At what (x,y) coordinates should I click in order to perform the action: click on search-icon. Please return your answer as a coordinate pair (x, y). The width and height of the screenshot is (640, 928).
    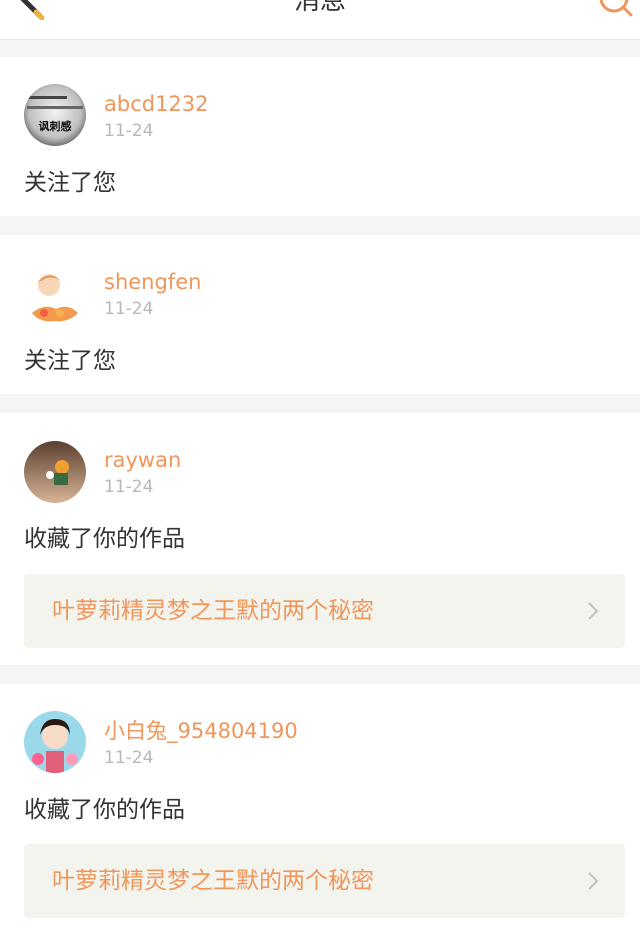
    Looking at the image, I should click on (616, 9).